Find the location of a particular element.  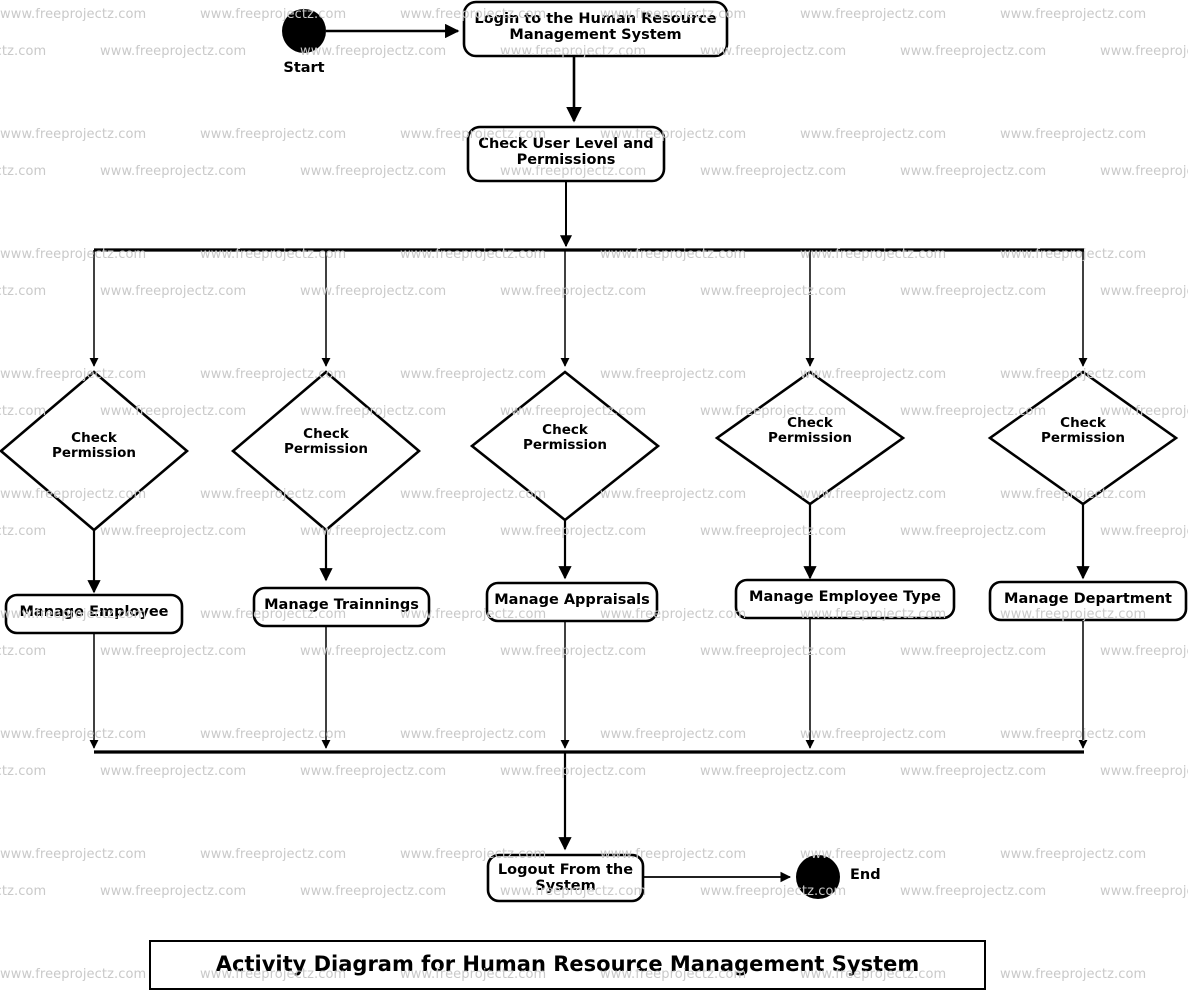

activity-manage-appraisals-box is located at coordinates (572, 602).